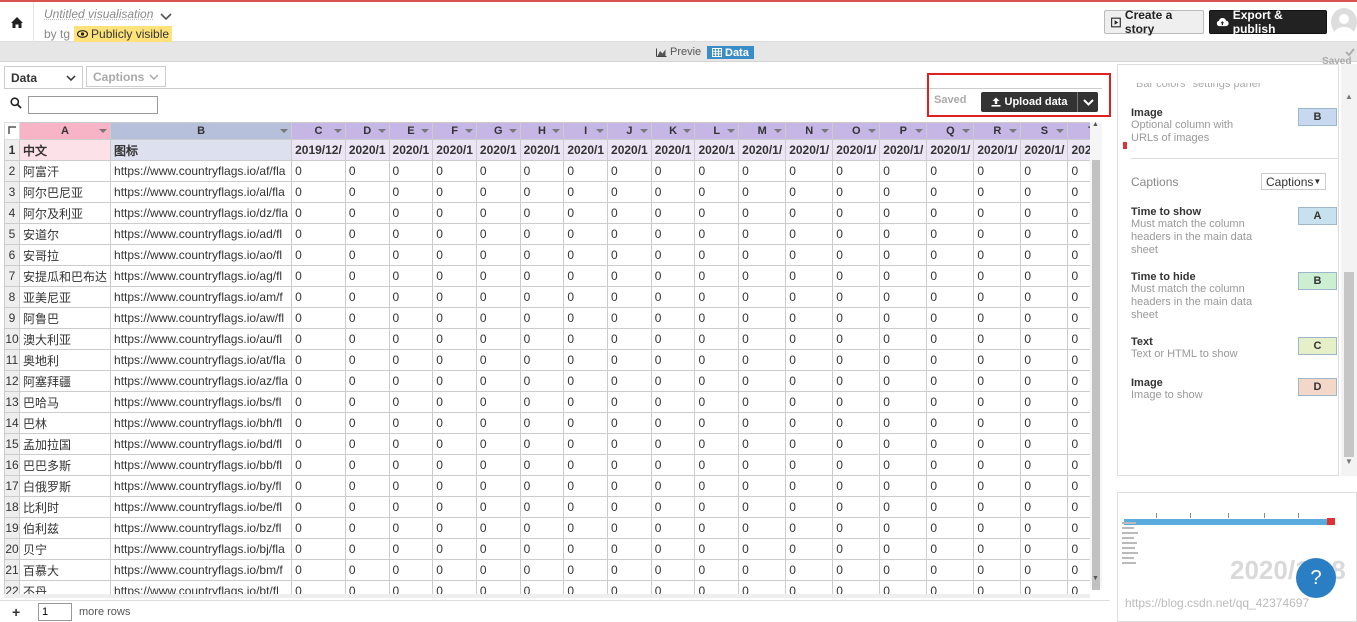 The height and width of the screenshot is (622, 1357). I want to click on tab-data: Data, so click(730, 52).